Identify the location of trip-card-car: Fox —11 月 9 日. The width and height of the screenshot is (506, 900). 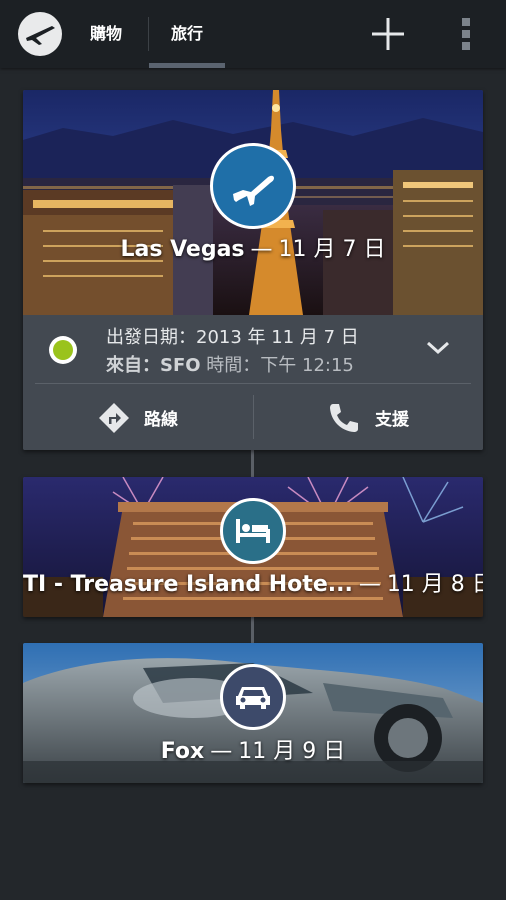
(253, 713).